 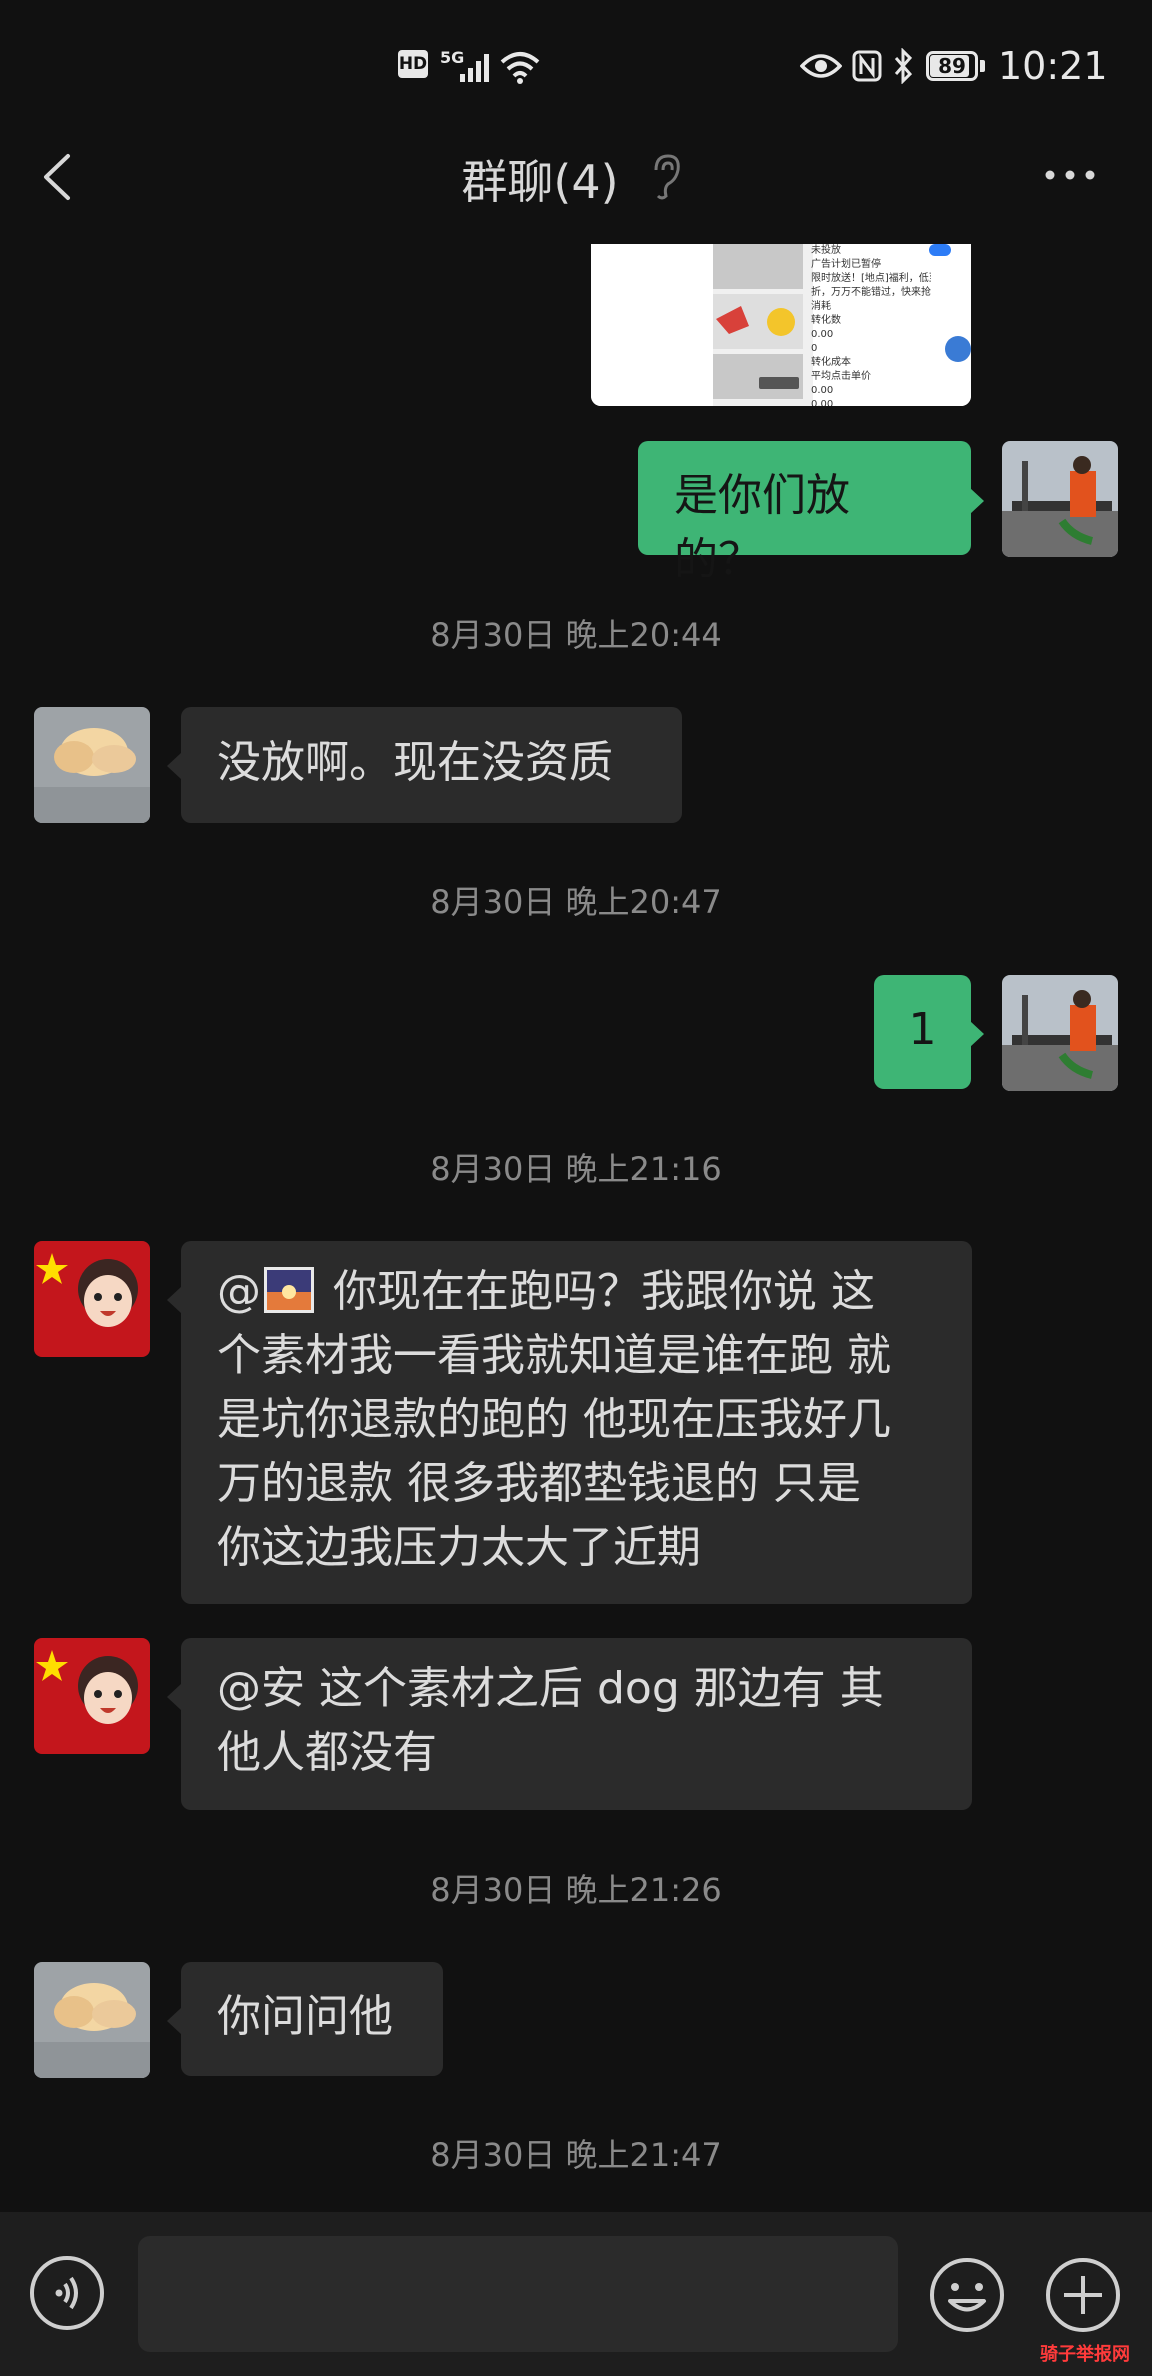 What do you see at coordinates (413, 64) in the screenshot?
I see `hd-indicator: HD` at bounding box center [413, 64].